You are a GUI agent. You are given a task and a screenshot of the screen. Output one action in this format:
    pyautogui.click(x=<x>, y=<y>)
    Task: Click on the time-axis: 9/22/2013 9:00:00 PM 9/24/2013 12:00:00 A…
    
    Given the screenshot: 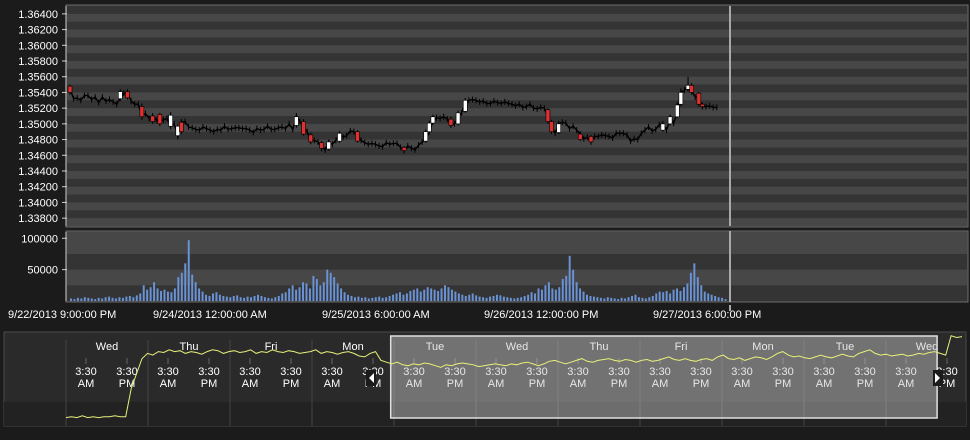 What is the action you would take?
    pyautogui.click(x=485, y=317)
    